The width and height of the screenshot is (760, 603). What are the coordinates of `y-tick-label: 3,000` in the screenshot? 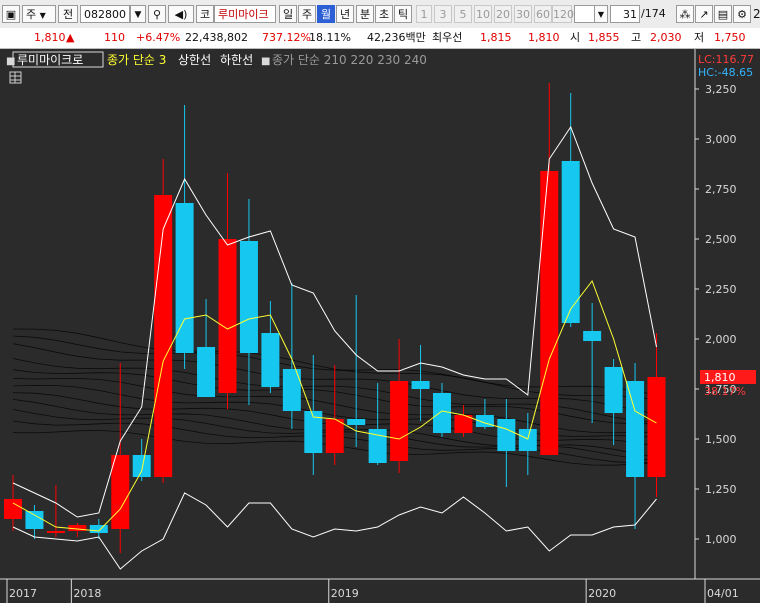 It's located at (721, 139).